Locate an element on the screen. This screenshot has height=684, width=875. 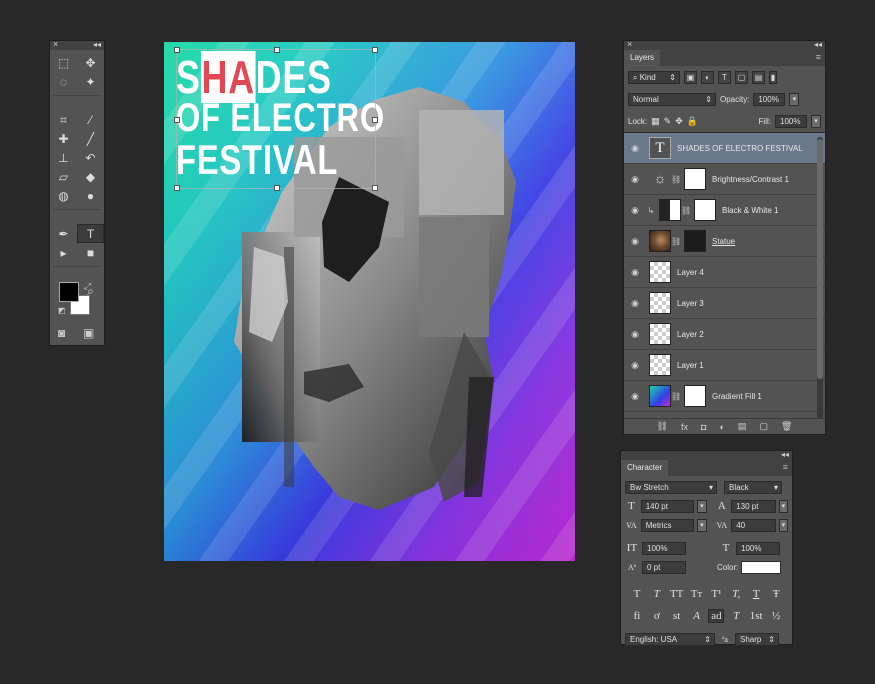
foreground-color-front is located at coordinates (69, 292).